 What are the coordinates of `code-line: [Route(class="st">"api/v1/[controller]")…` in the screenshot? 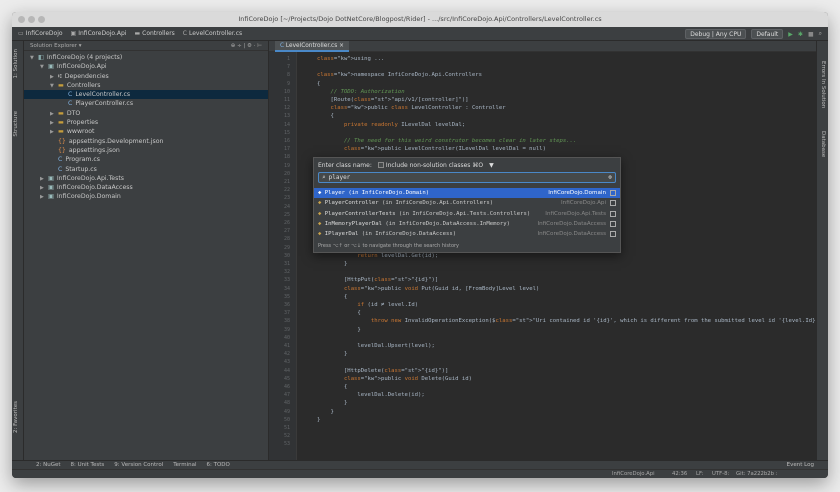 It's located at (393, 100).